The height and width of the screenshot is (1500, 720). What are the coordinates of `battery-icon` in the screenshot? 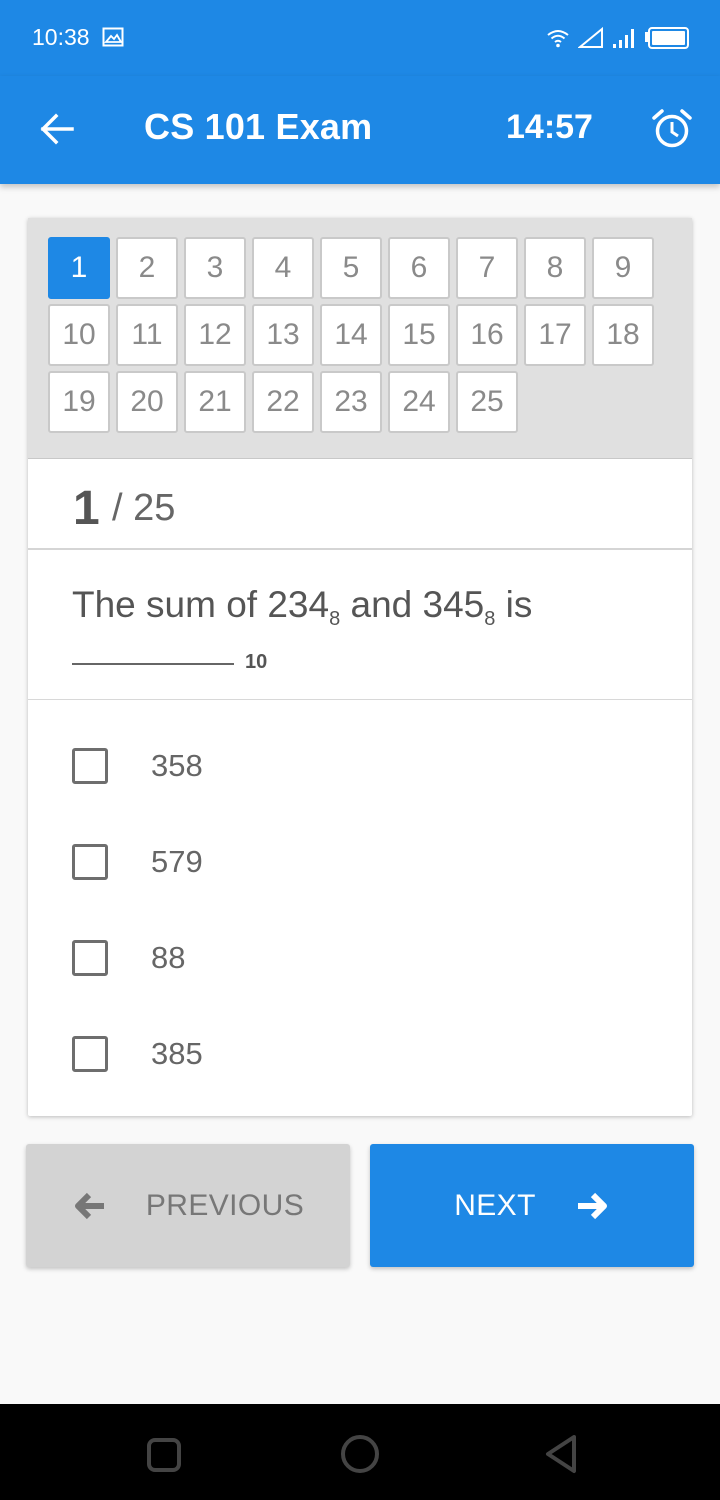 It's located at (667, 38).